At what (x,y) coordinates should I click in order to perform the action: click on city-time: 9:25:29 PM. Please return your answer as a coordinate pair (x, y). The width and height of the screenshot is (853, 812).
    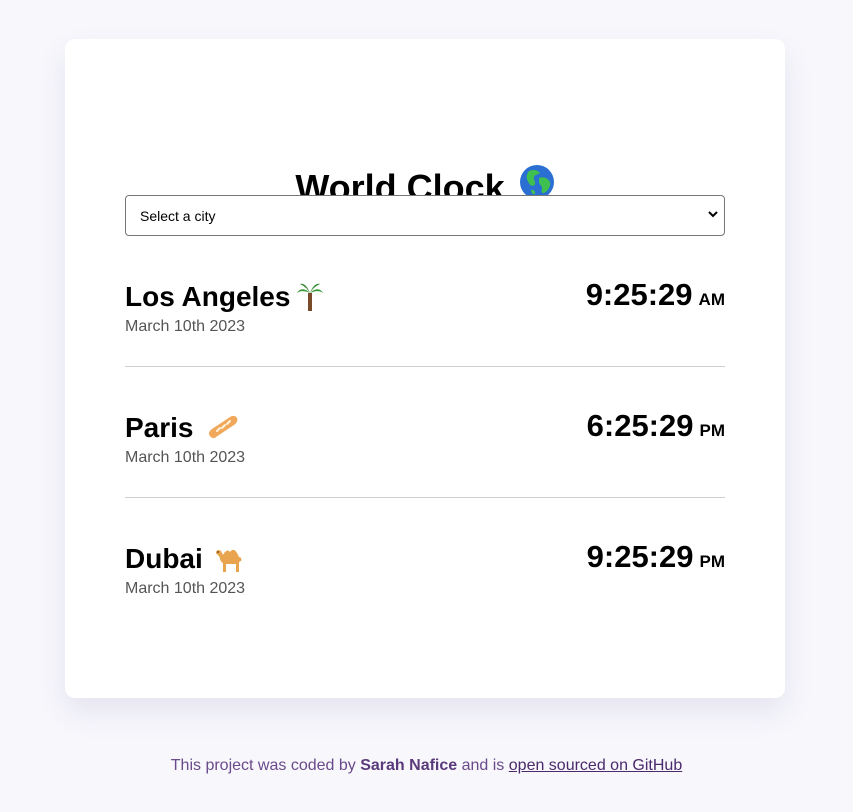
    Looking at the image, I should click on (656, 557).